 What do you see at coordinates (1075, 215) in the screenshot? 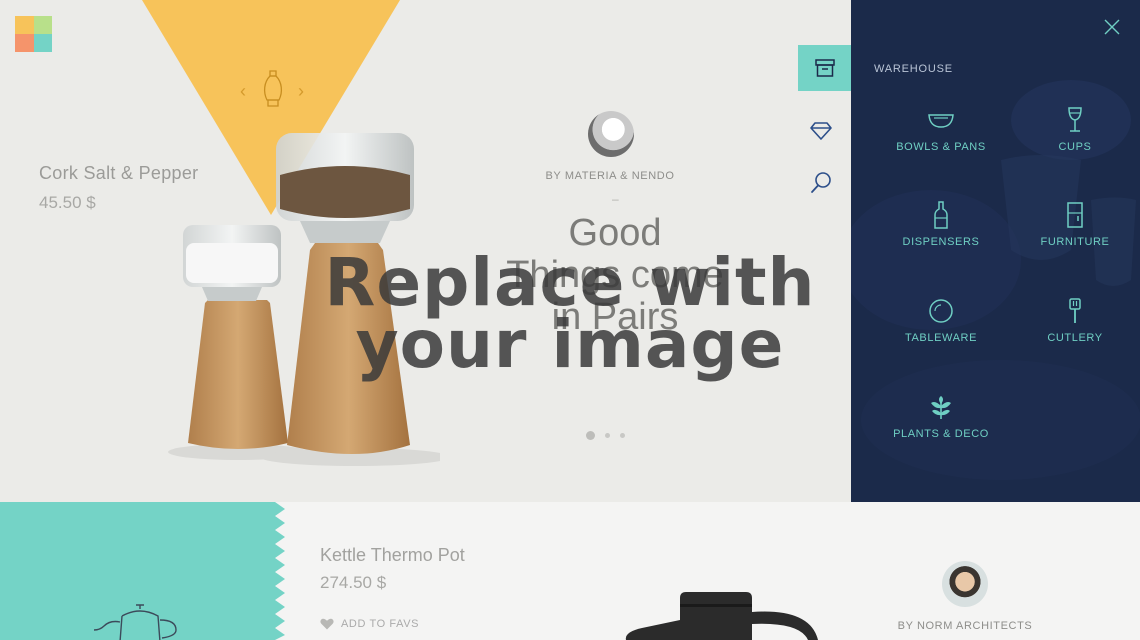
I see `cabinet-icon` at bounding box center [1075, 215].